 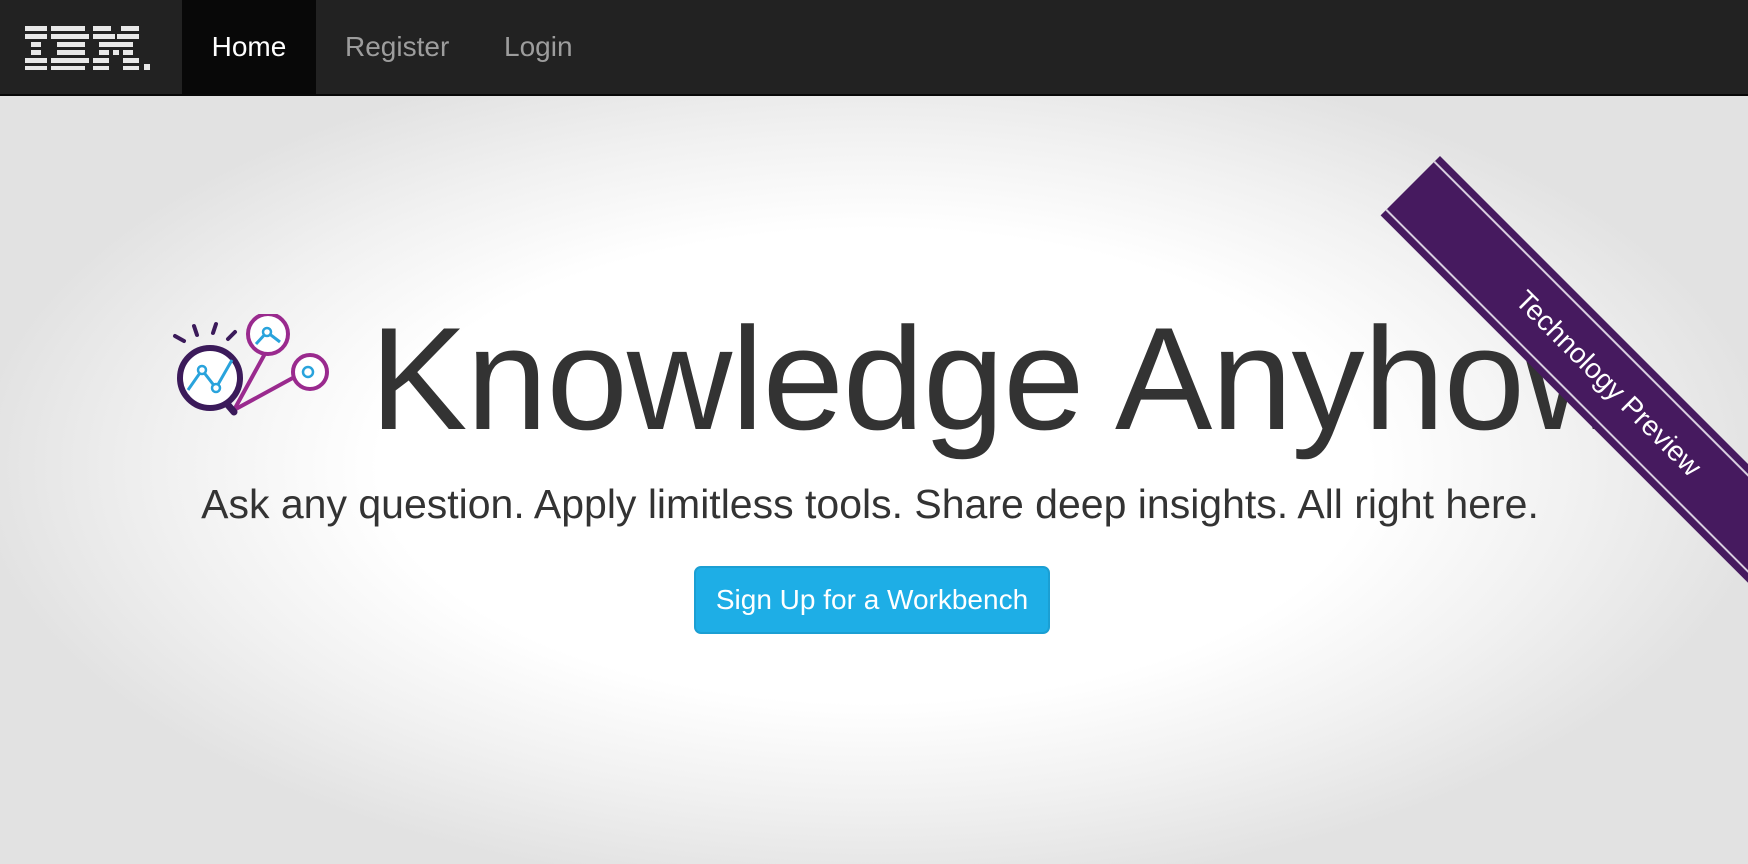 What do you see at coordinates (147, 67) in the screenshot?
I see `ibm-dot` at bounding box center [147, 67].